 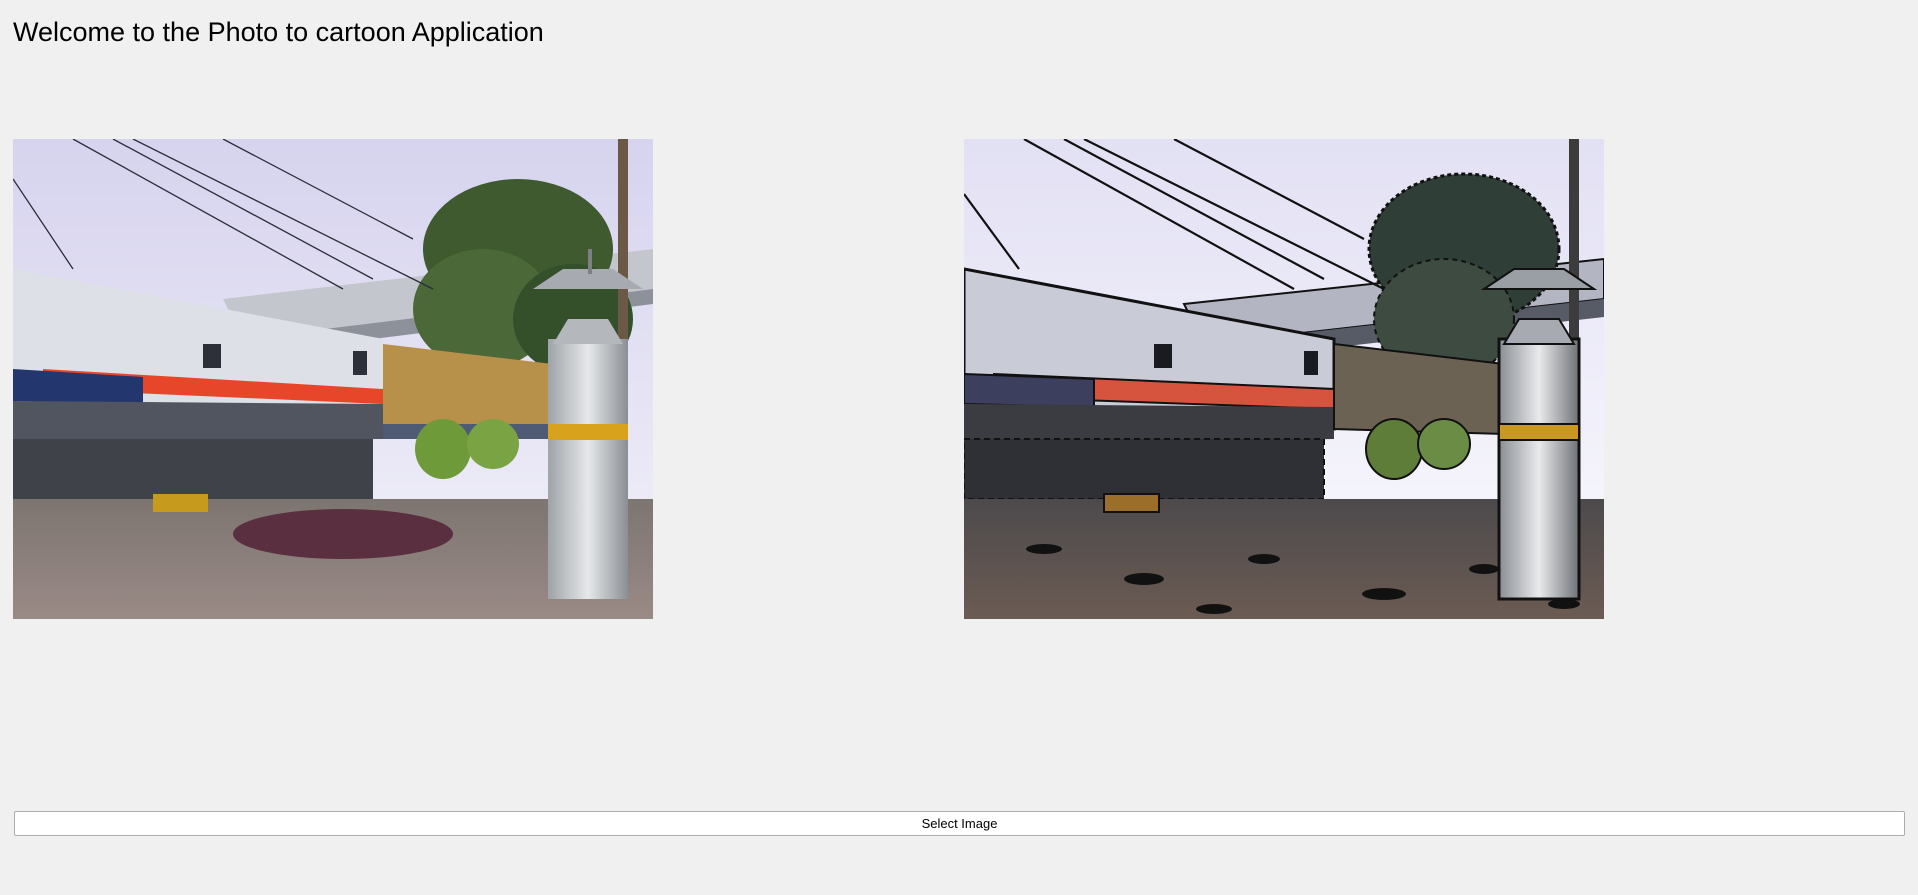 What do you see at coordinates (959, 823) in the screenshot?
I see `select-image-button: Select Image` at bounding box center [959, 823].